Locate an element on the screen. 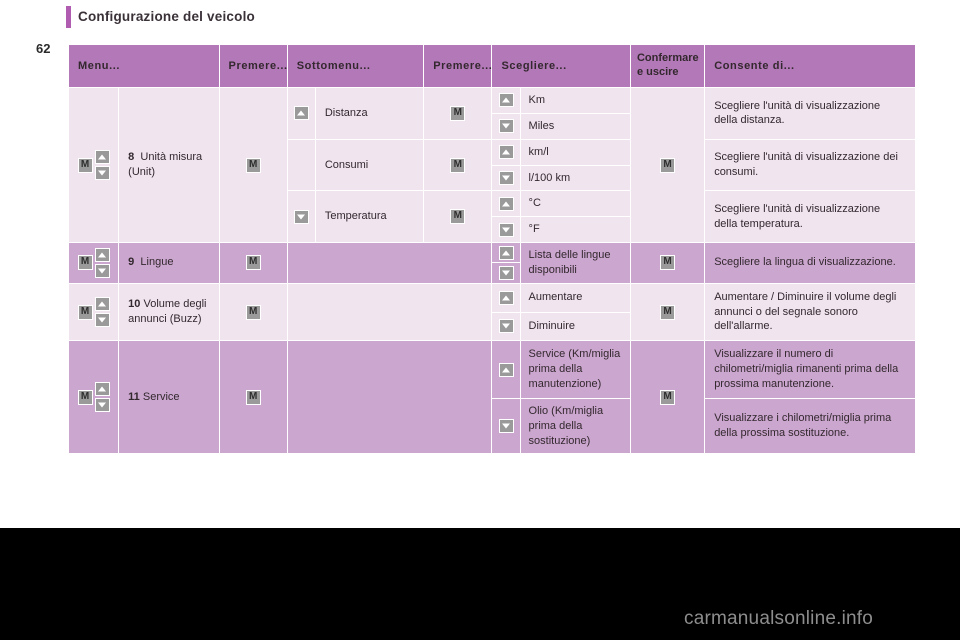 The width and height of the screenshot is (960, 640). option-nav-l100km is located at coordinates (506, 178).